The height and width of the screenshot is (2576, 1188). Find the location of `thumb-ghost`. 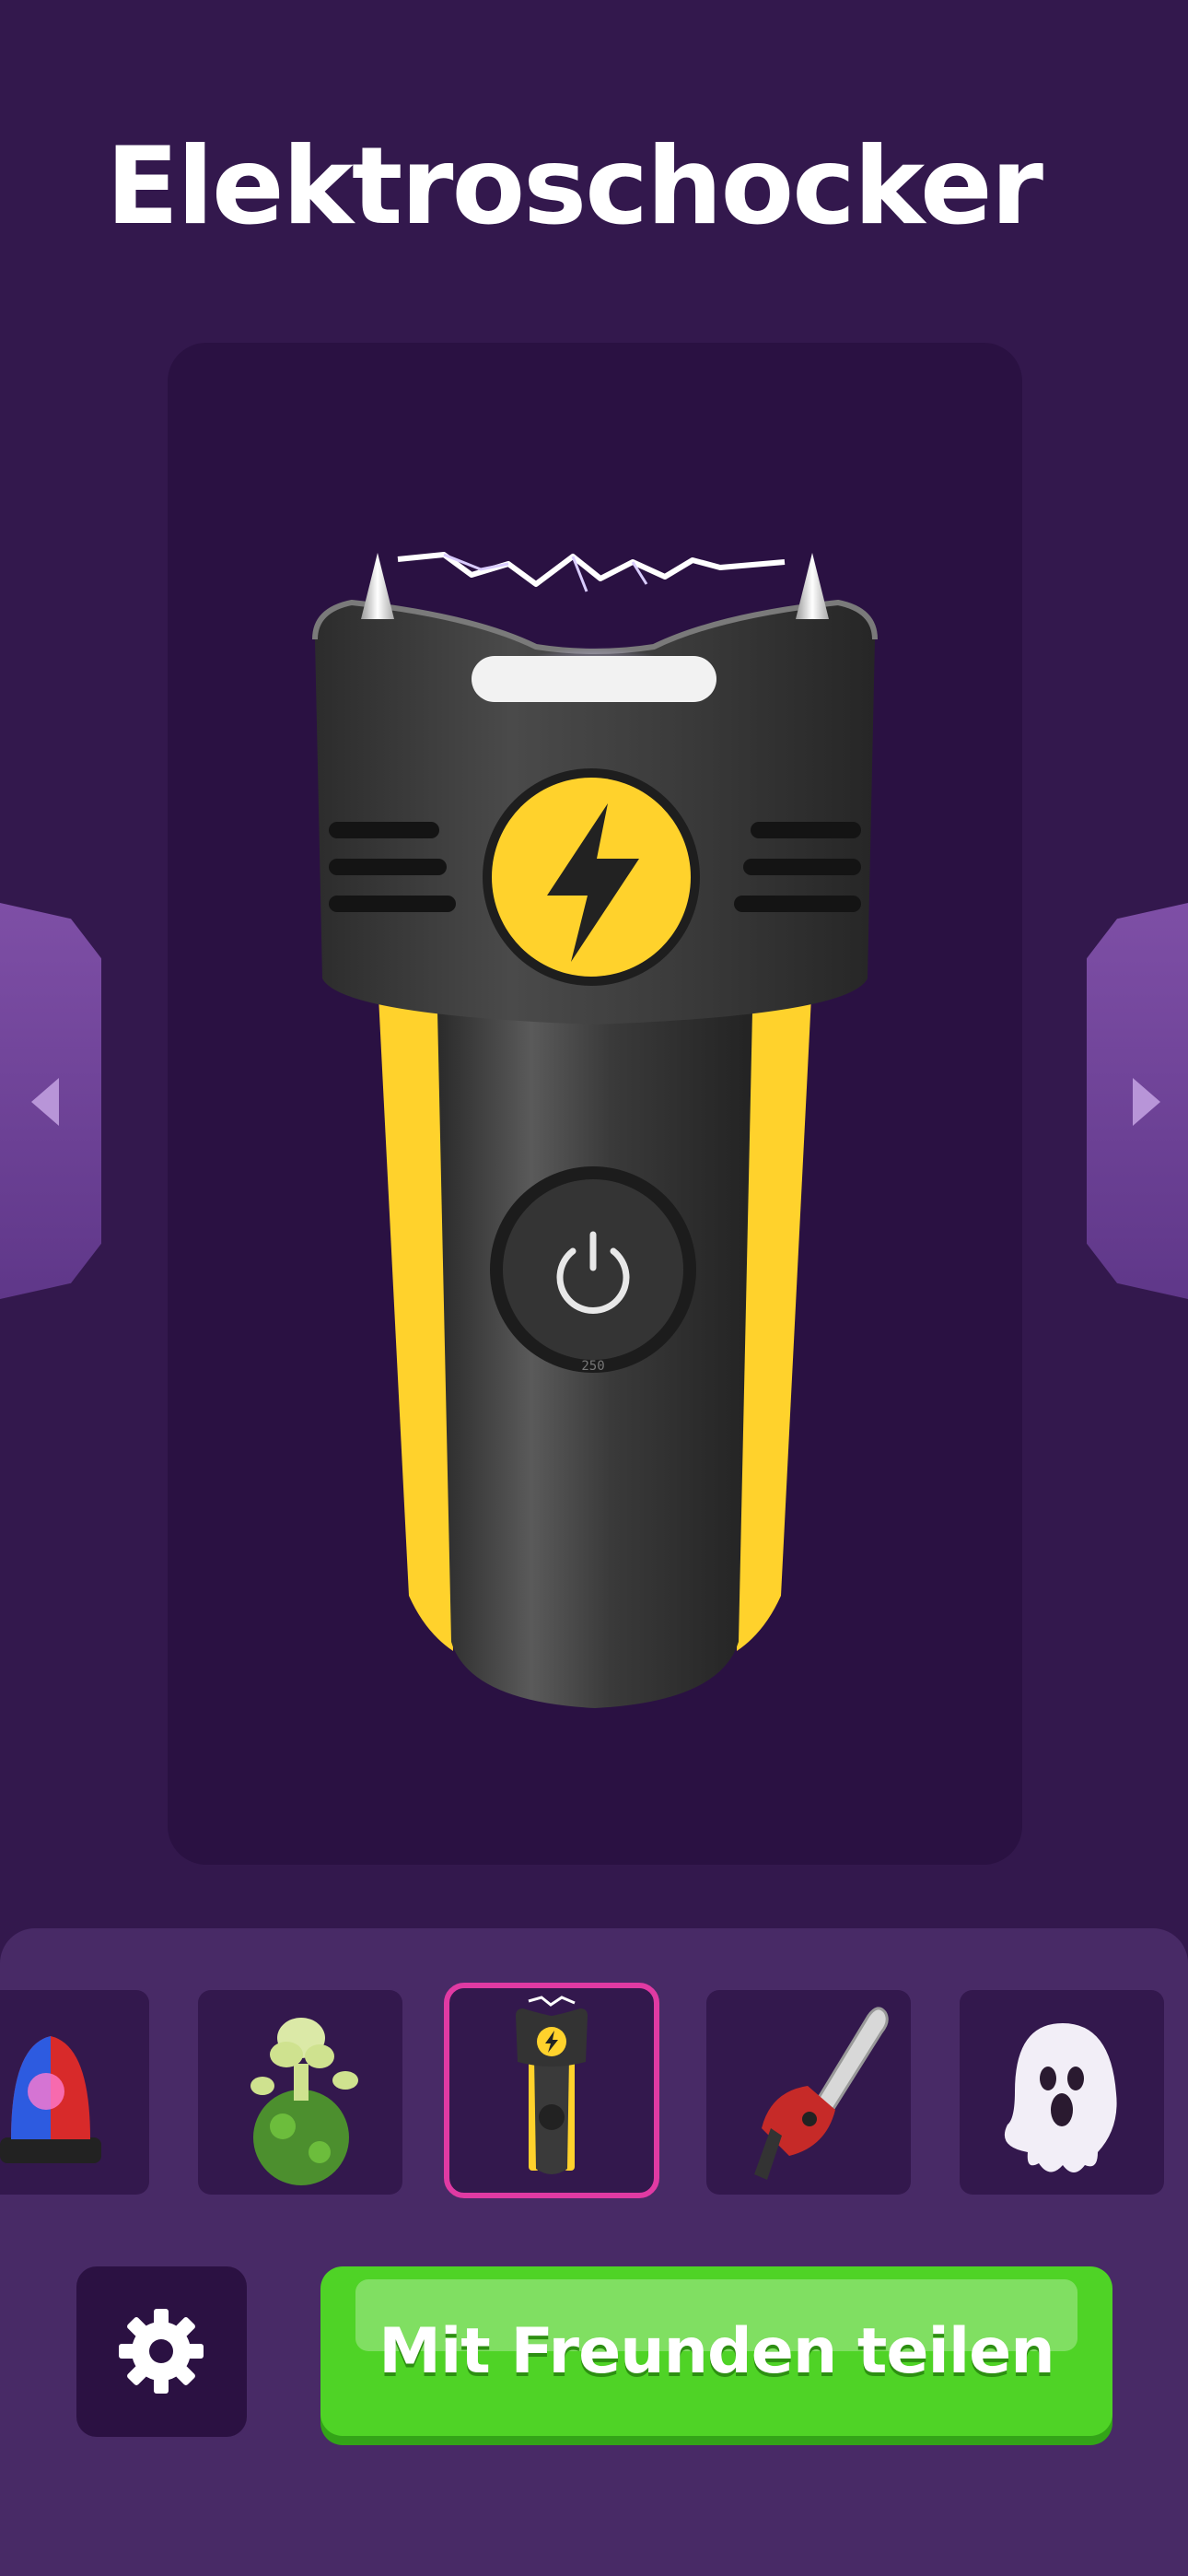

thumb-ghost is located at coordinates (1062, 2092).